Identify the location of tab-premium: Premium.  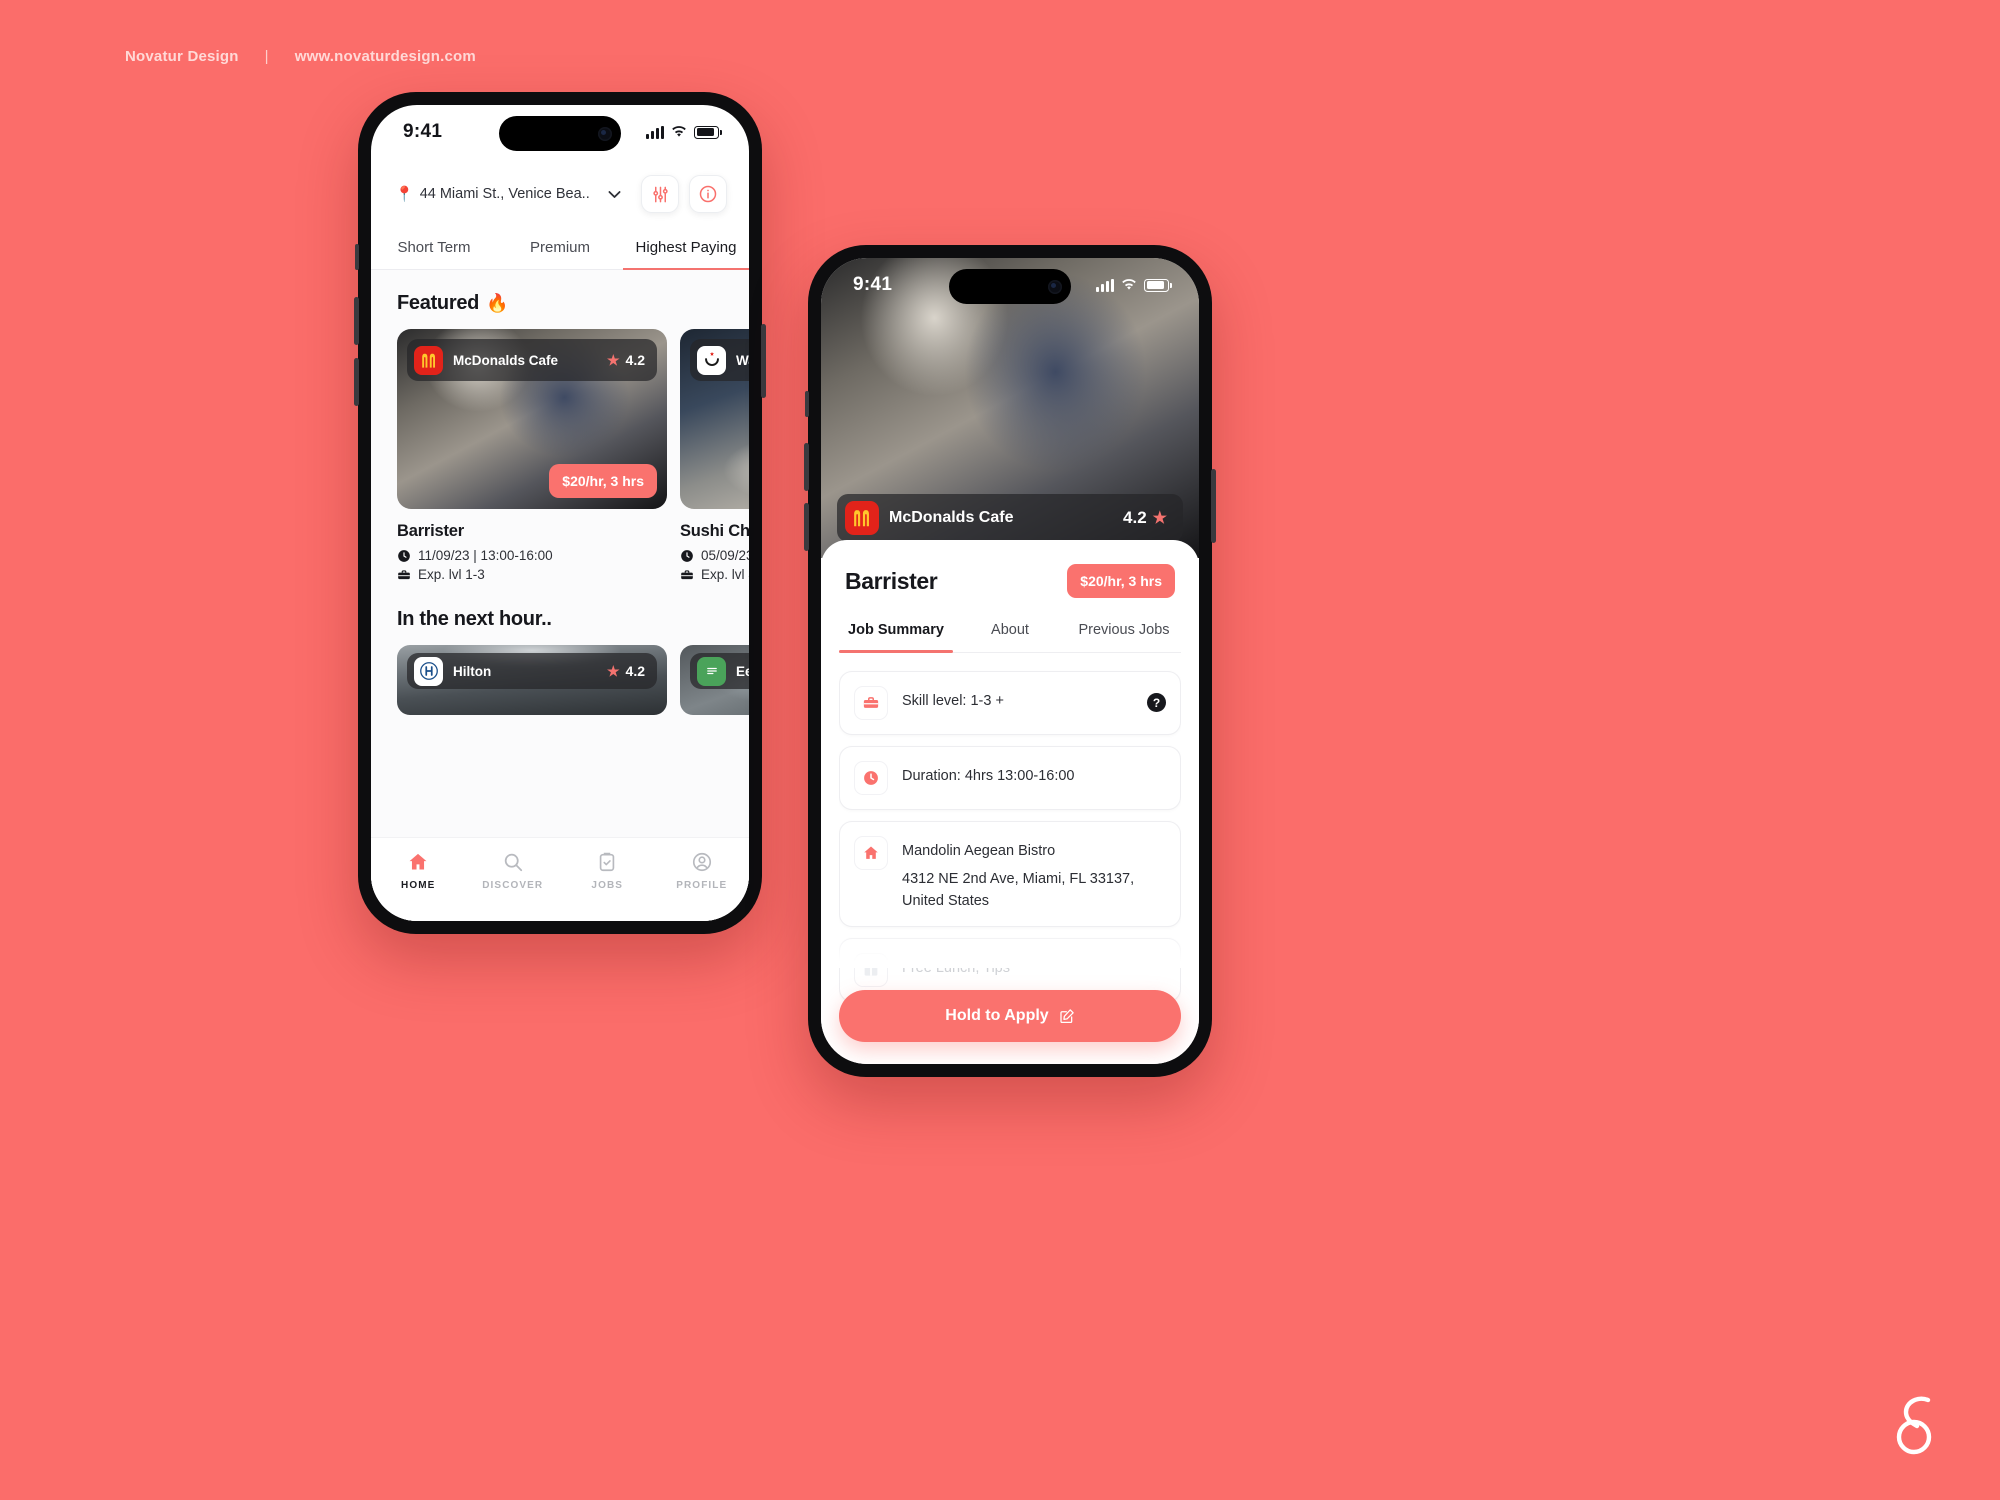
(560, 250).